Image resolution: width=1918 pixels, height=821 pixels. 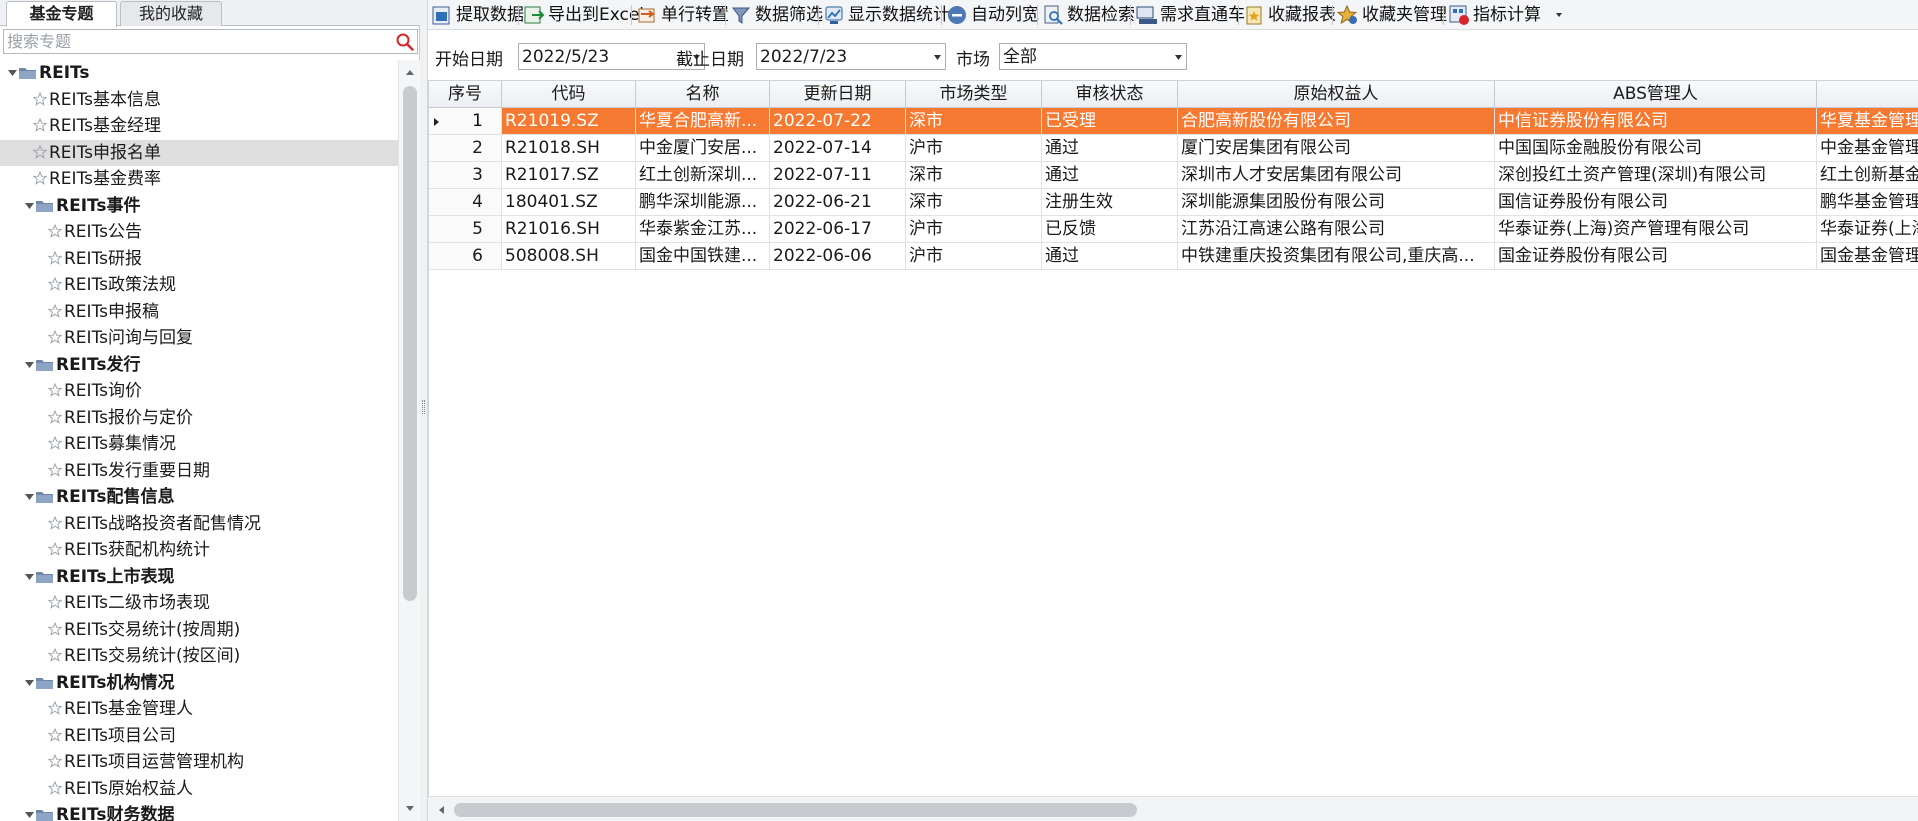 I want to click on column-header-code: 代码, so click(x=569, y=94).